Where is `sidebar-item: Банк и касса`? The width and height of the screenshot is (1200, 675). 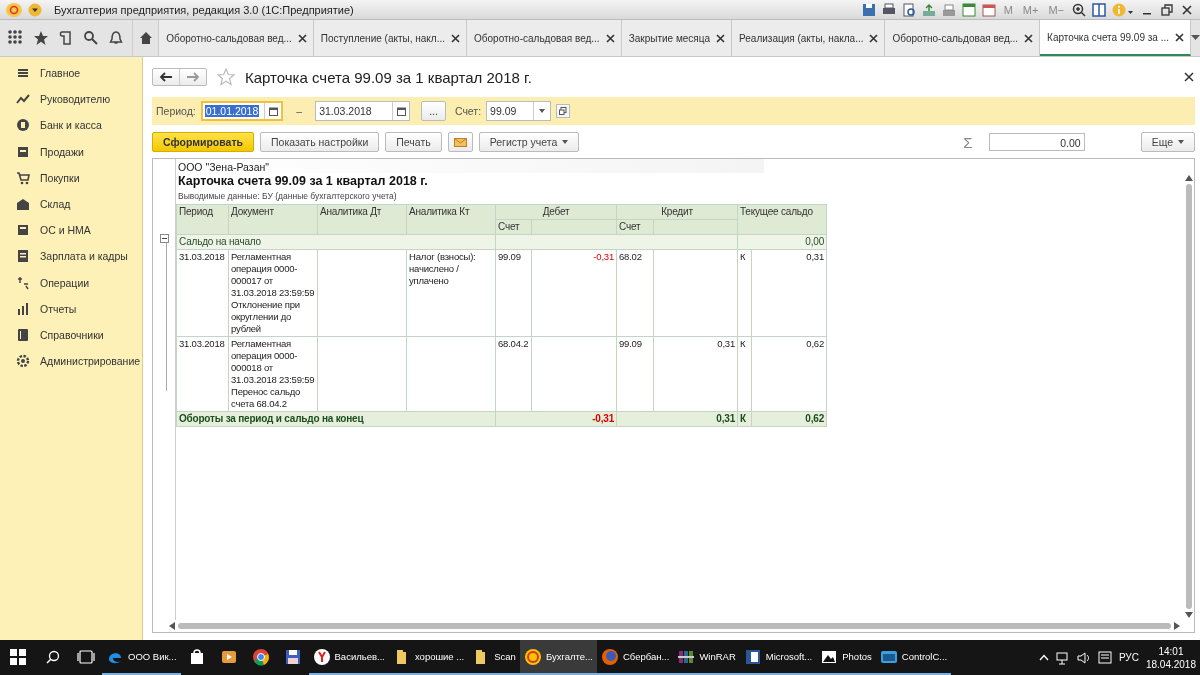 sidebar-item: Банк и касса is located at coordinates (71, 125).